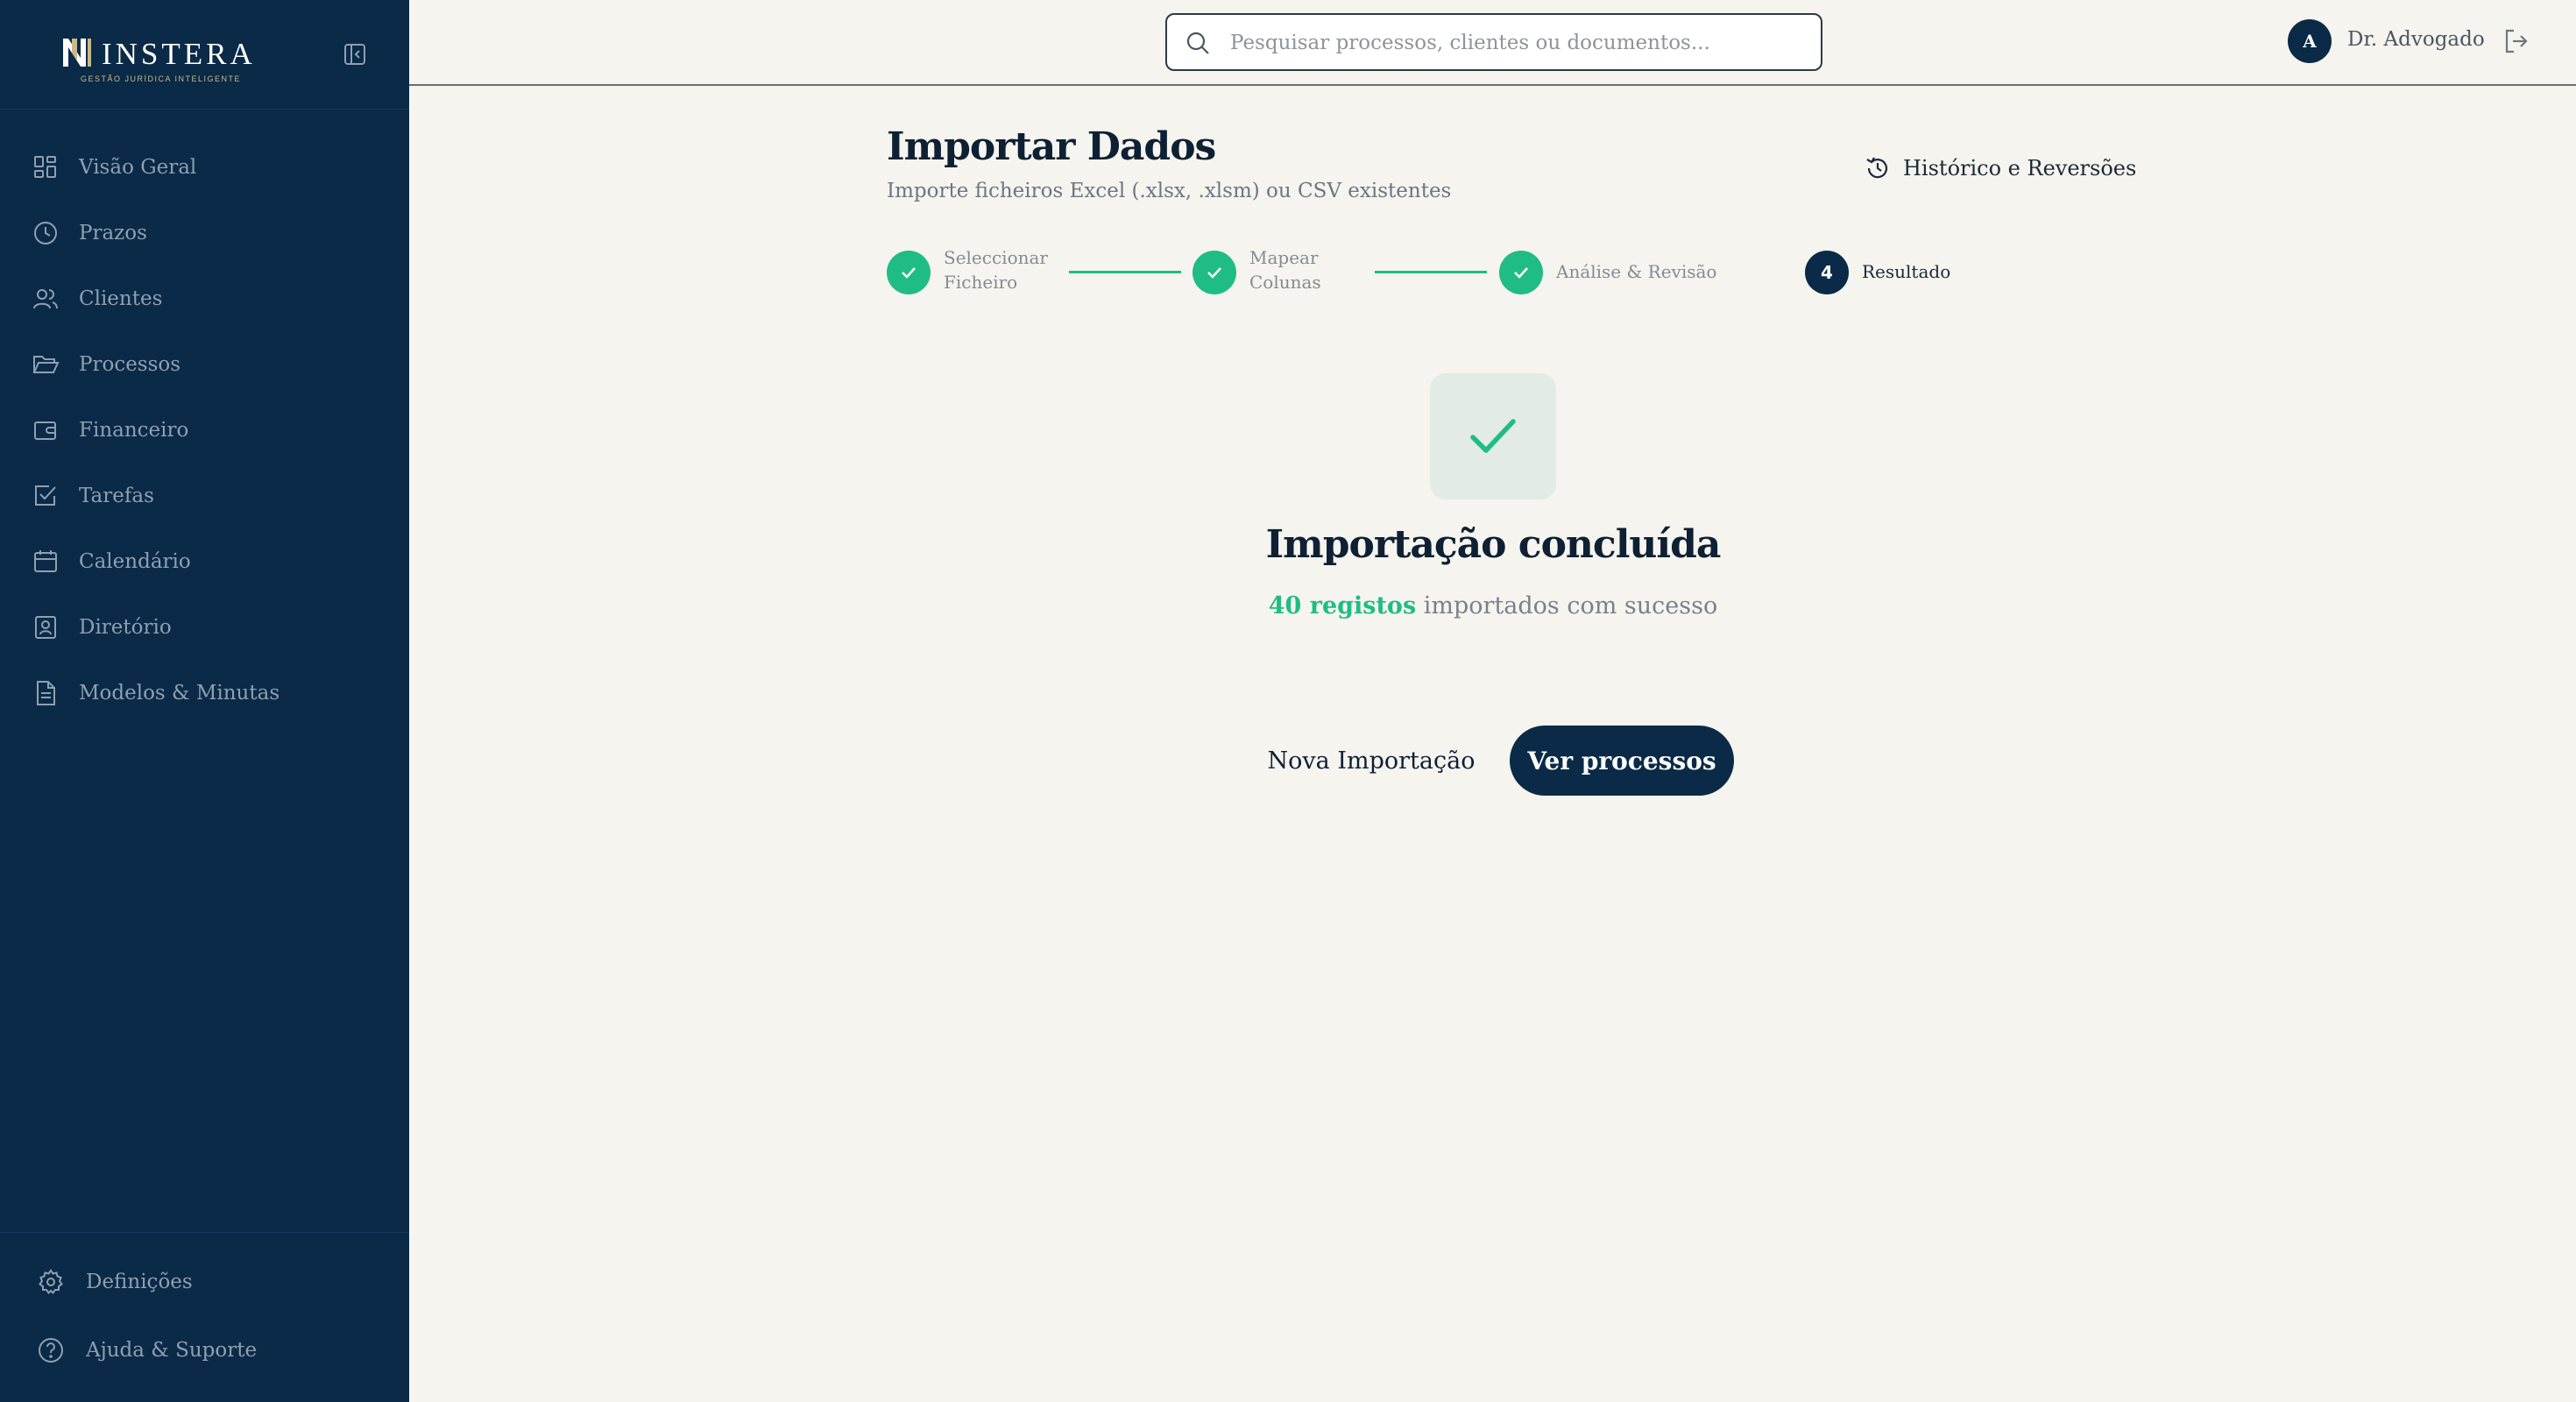  Describe the element at coordinates (161, 78) in the screenshot. I see `brand-tagline: GESTÃO JURÍDICA INTELIGENTE` at that location.